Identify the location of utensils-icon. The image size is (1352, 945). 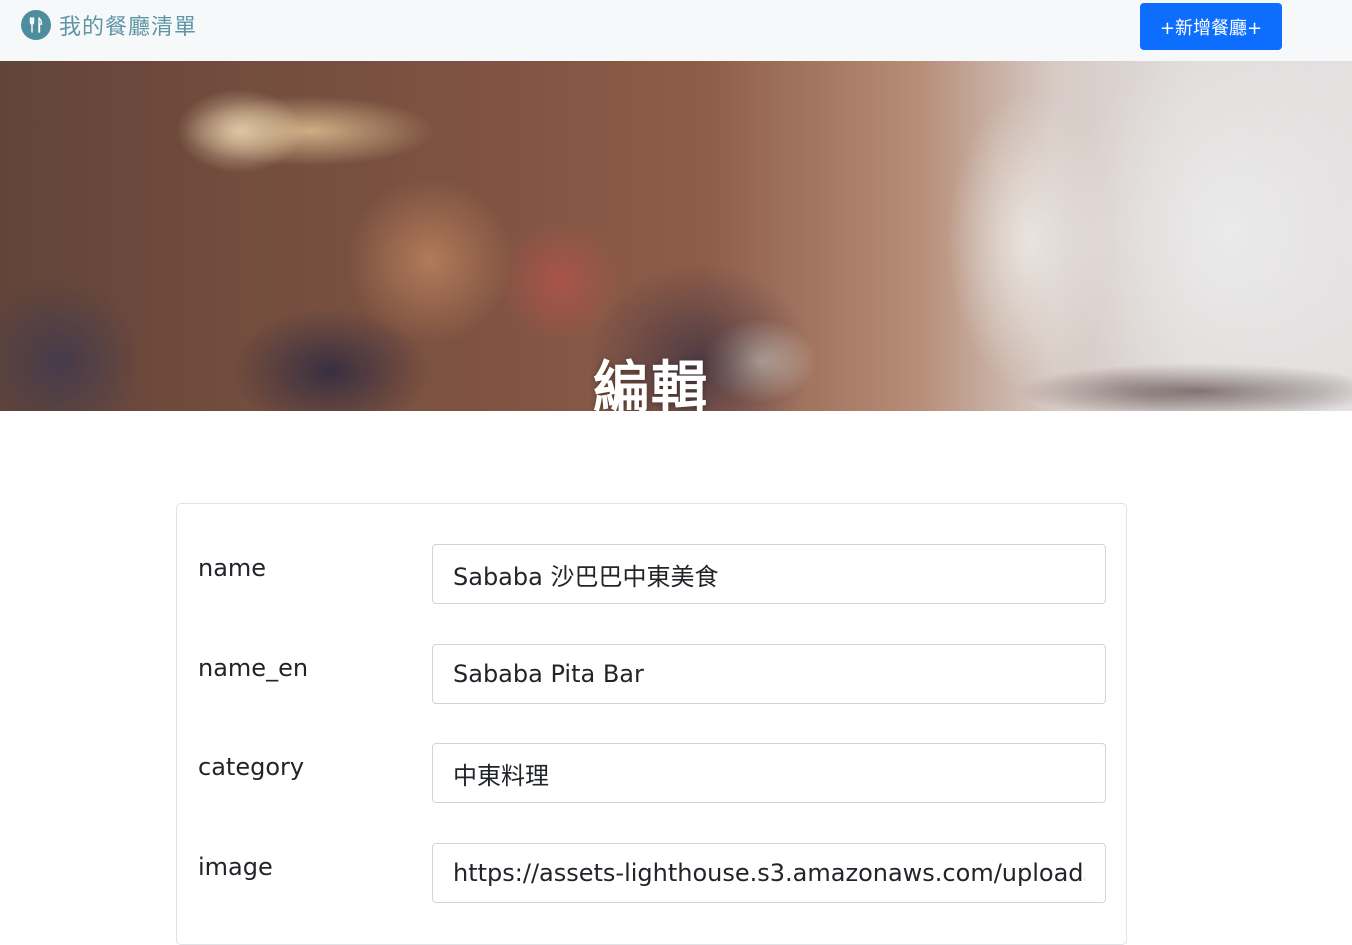
(36, 25).